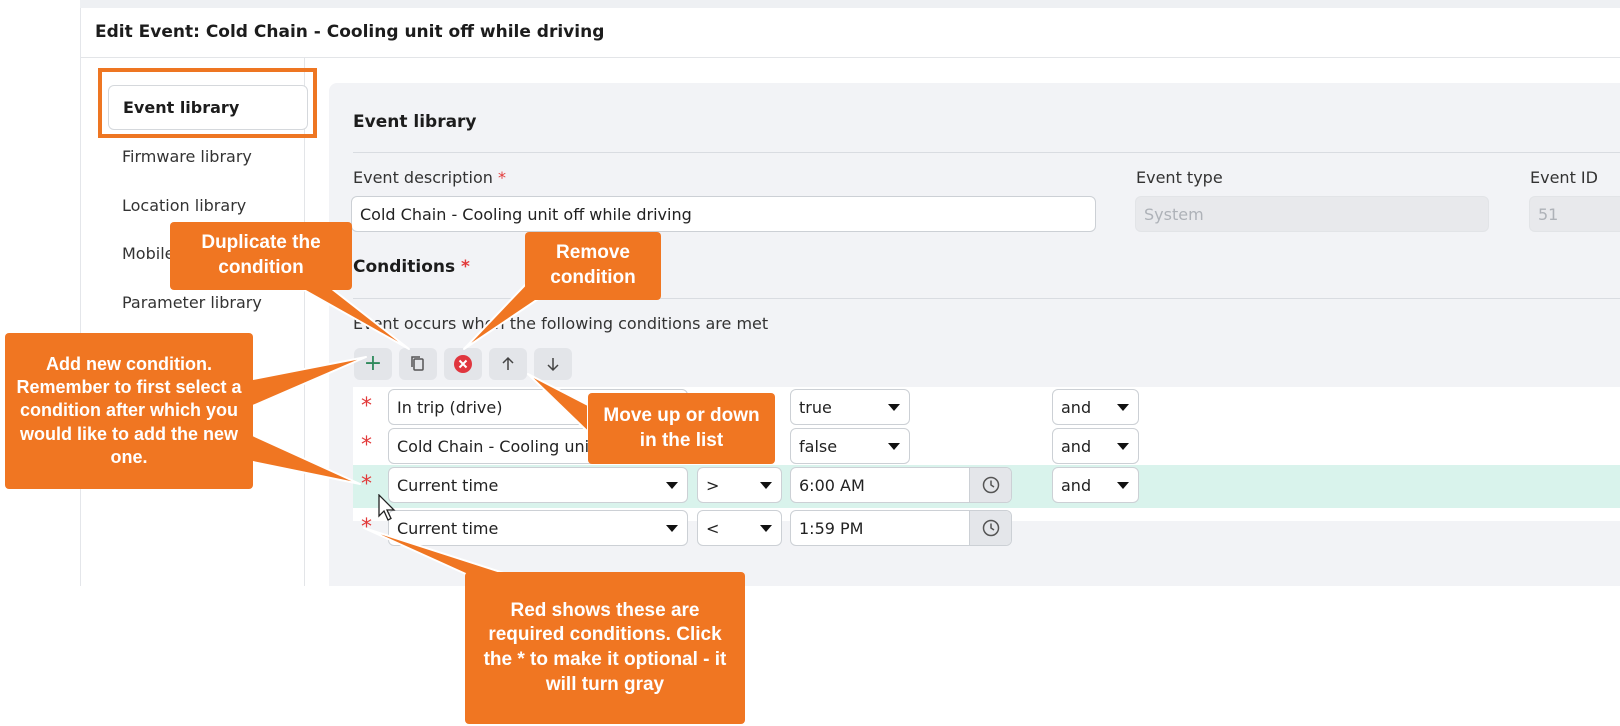  What do you see at coordinates (261, 256) in the screenshot?
I see `callout-duplicate: Duplicate the condition` at bounding box center [261, 256].